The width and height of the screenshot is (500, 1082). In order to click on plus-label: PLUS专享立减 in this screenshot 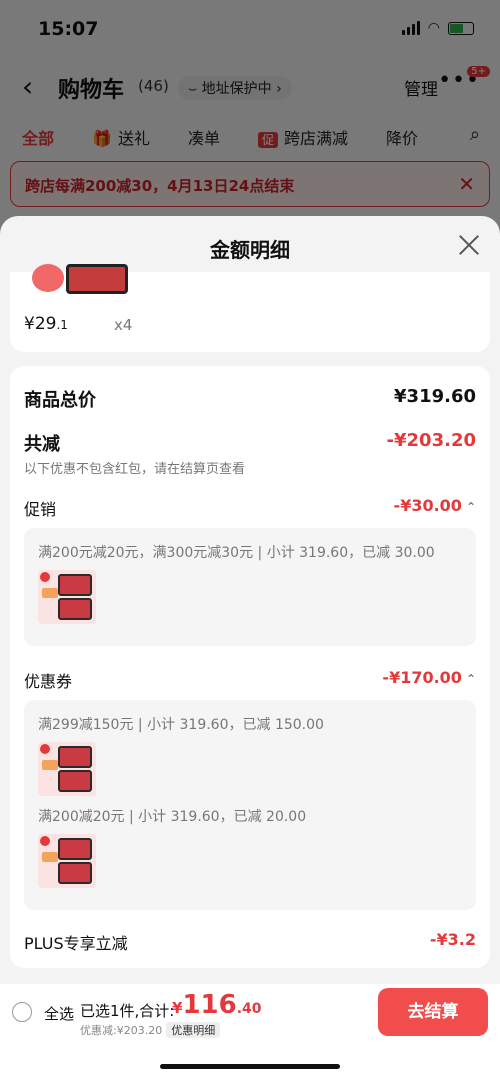, I will do `click(76, 943)`.